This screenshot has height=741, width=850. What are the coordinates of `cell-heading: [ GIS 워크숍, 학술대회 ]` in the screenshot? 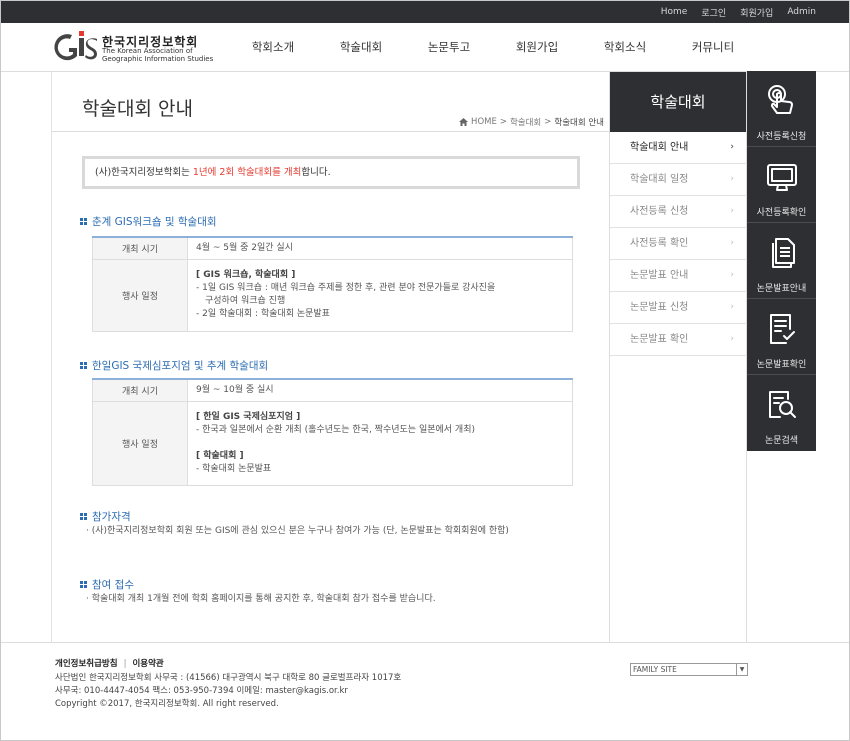 It's located at (246, 275).